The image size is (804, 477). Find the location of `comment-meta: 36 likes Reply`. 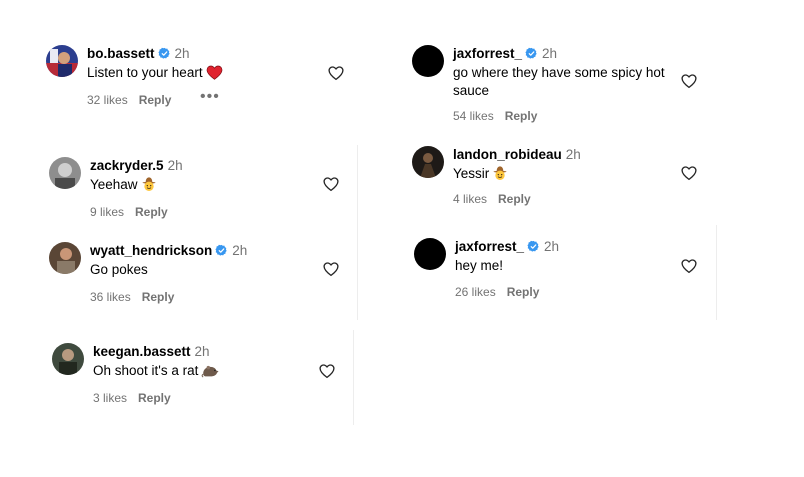

comment-meta: 36 likes Reply is located at coordinates (132, 297).